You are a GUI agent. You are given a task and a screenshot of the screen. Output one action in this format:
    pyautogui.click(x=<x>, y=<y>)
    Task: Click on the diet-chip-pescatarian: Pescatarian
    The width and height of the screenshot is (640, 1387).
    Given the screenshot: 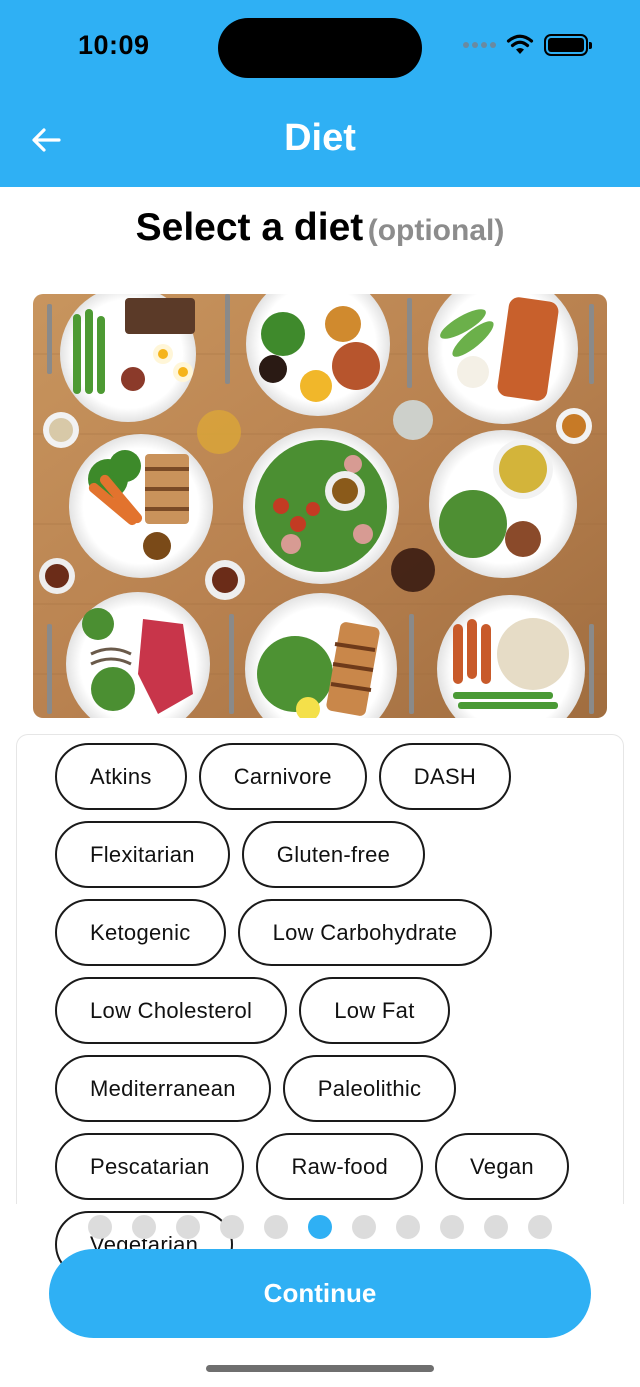 What is the action you would take?
    pyautogui.click(x=150, y=1166)
    